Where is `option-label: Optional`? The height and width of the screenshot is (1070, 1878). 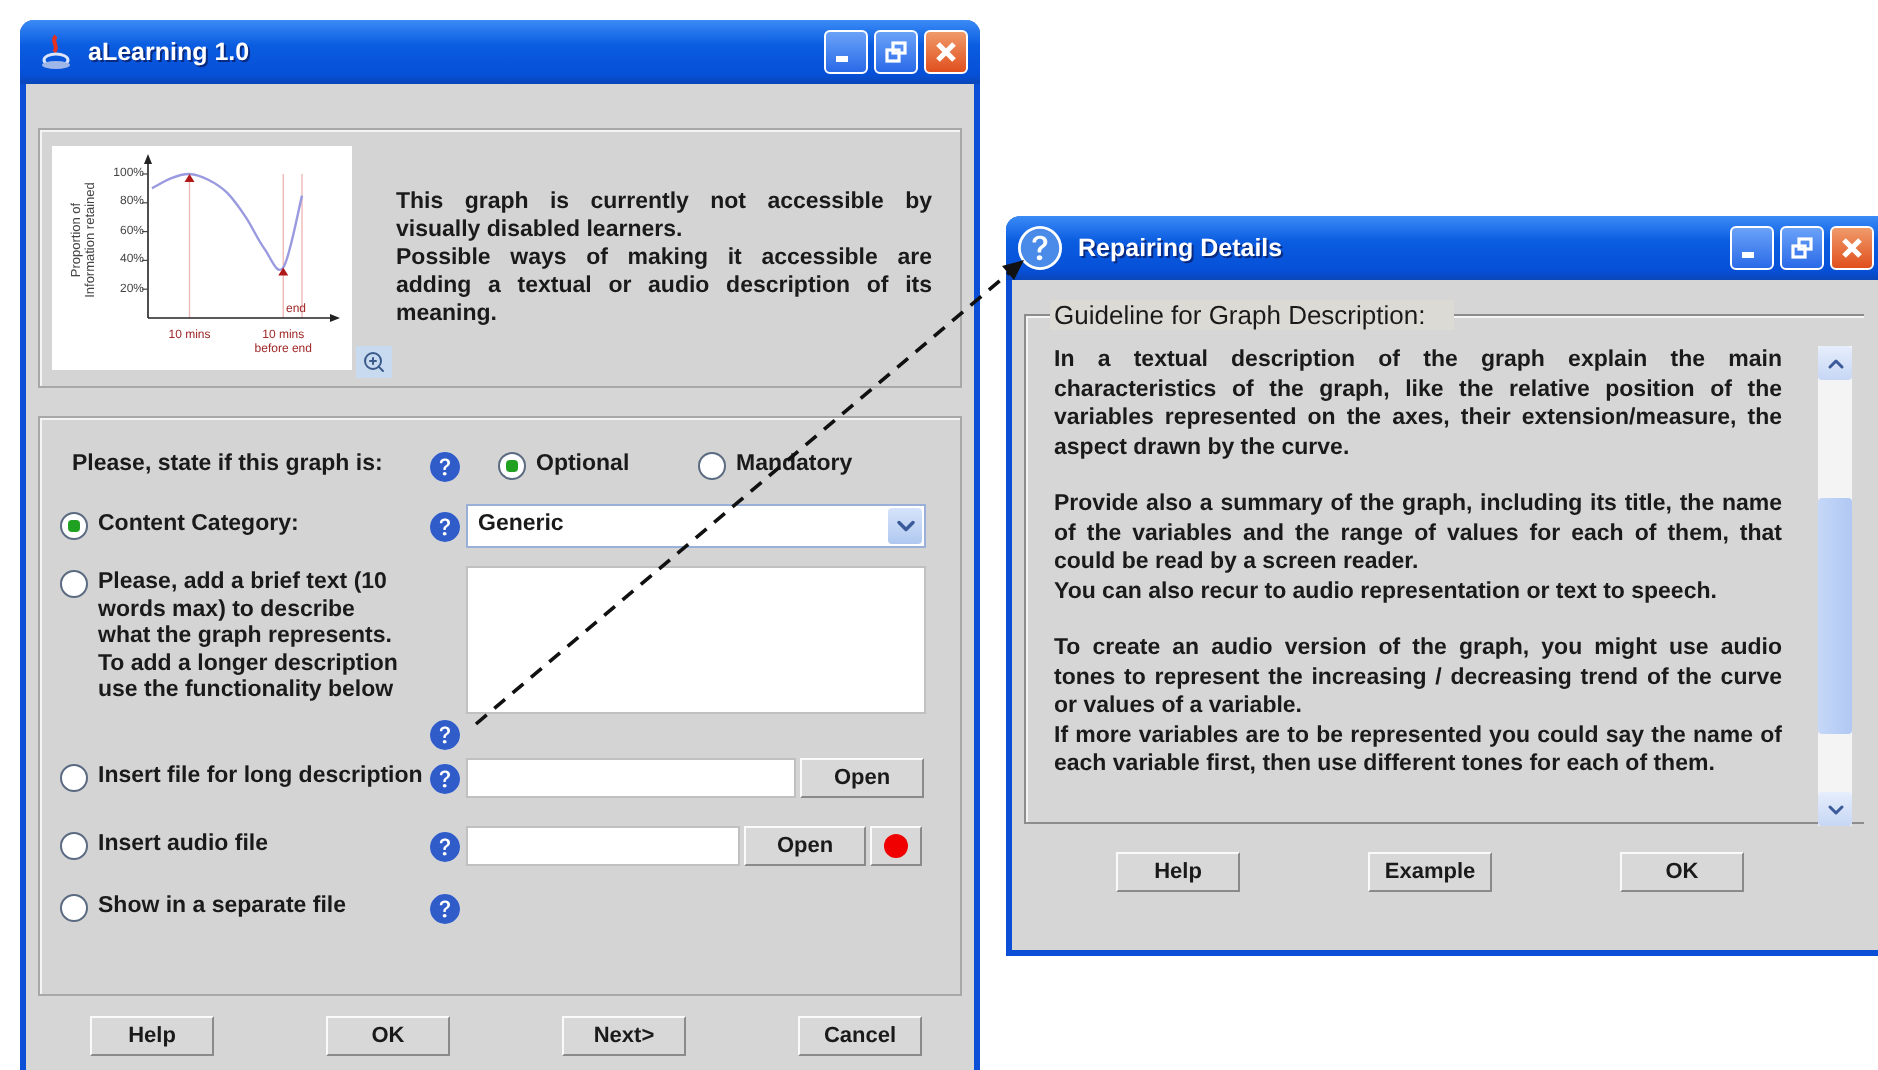 option-label: Optional is located at coordinates (583, 466).